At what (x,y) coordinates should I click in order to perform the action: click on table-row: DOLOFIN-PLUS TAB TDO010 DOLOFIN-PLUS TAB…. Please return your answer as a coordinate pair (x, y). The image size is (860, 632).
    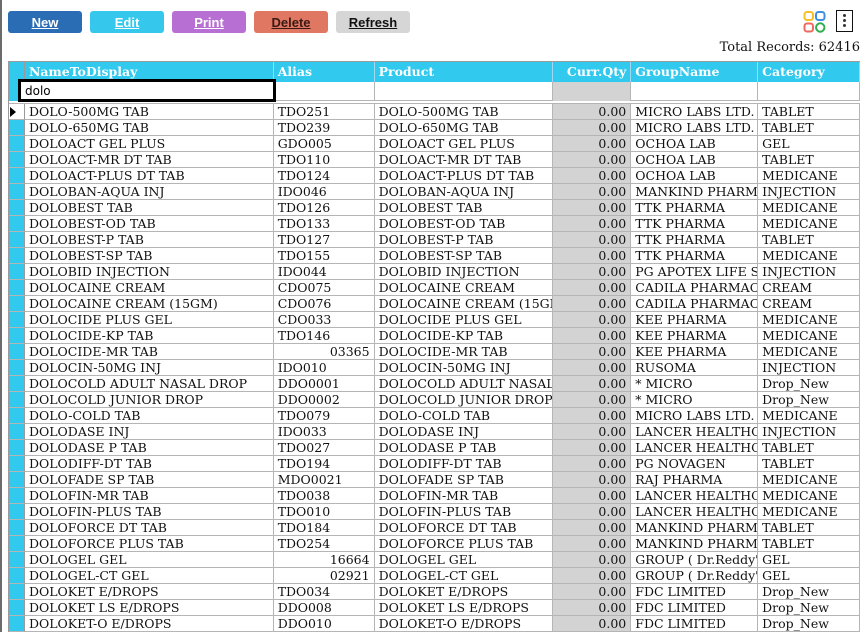
    Looking at the image, I should click on (434, 512).